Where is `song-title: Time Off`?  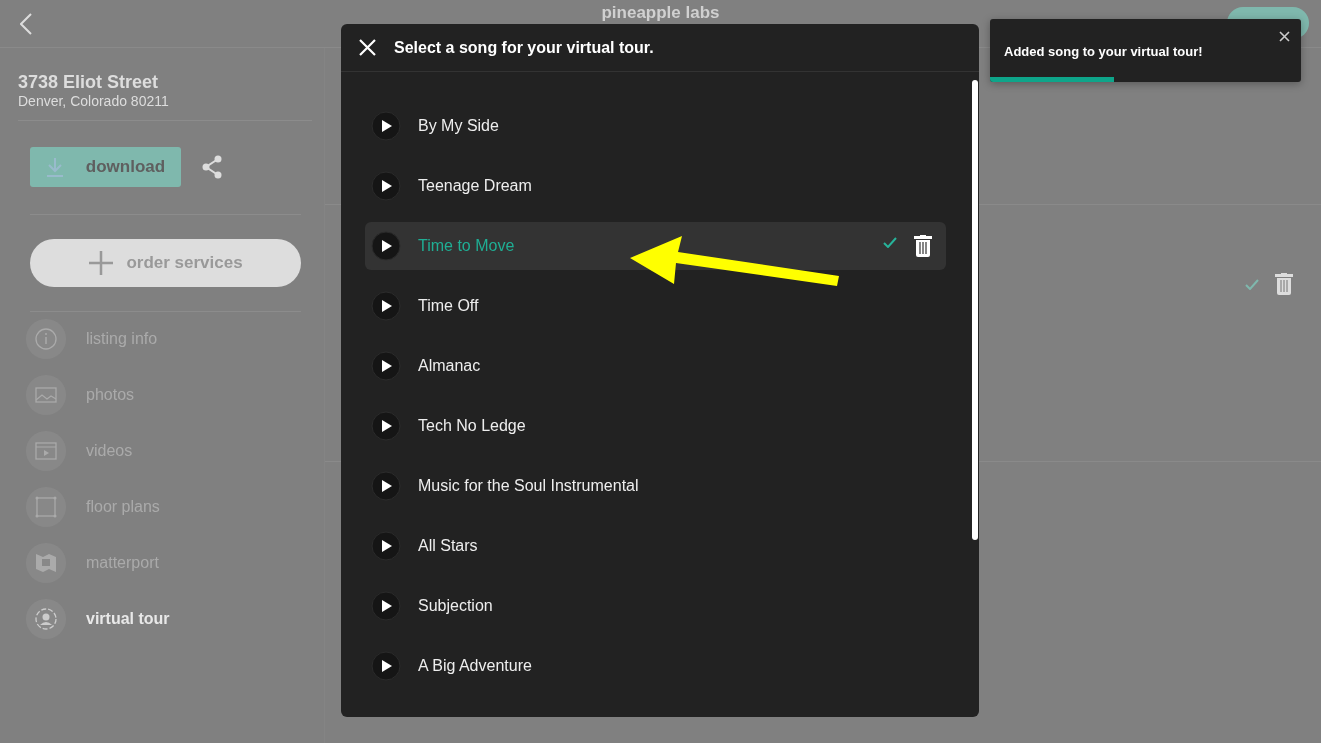
song-title: Time Off is located at coordinates (449, 306).